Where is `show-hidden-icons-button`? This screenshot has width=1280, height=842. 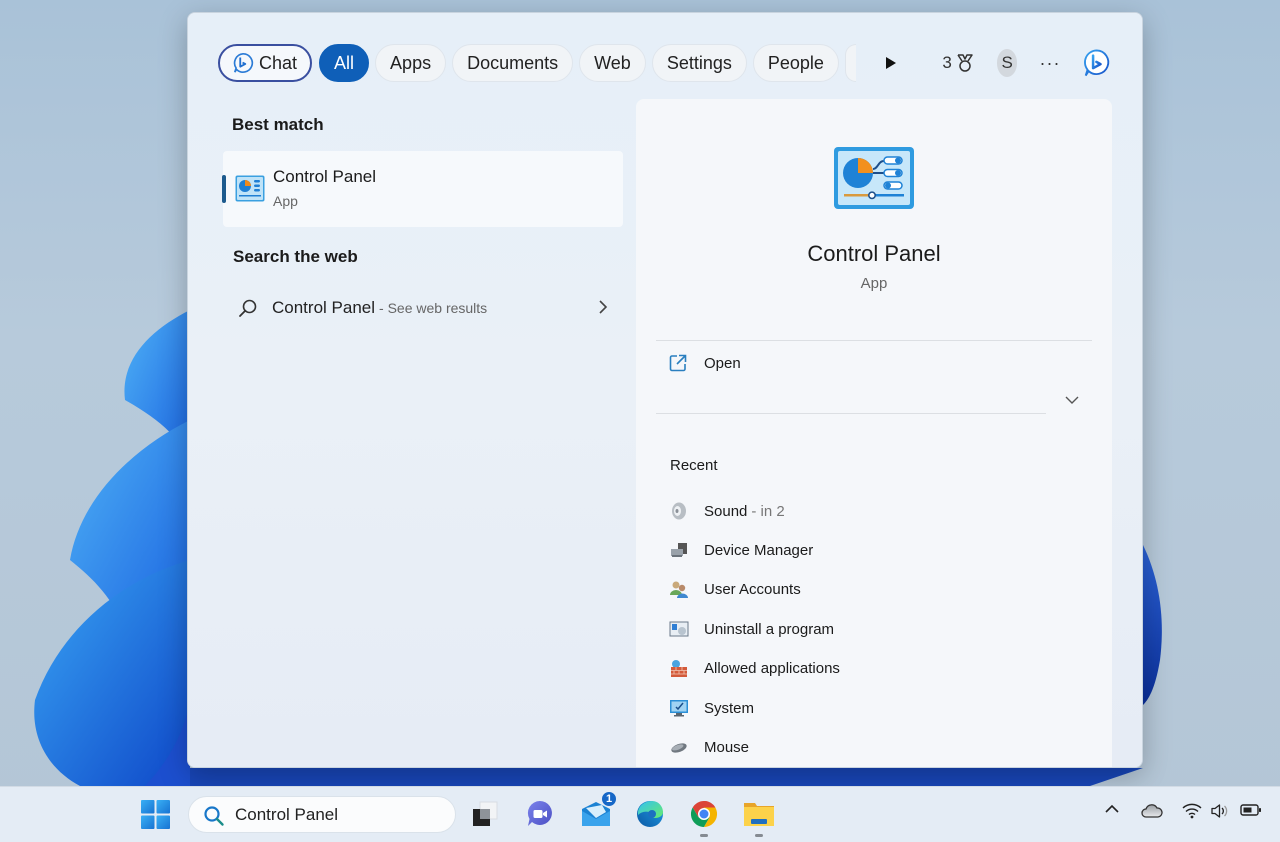 show-hidden-icons-button is located at coordinates (1112, 809).